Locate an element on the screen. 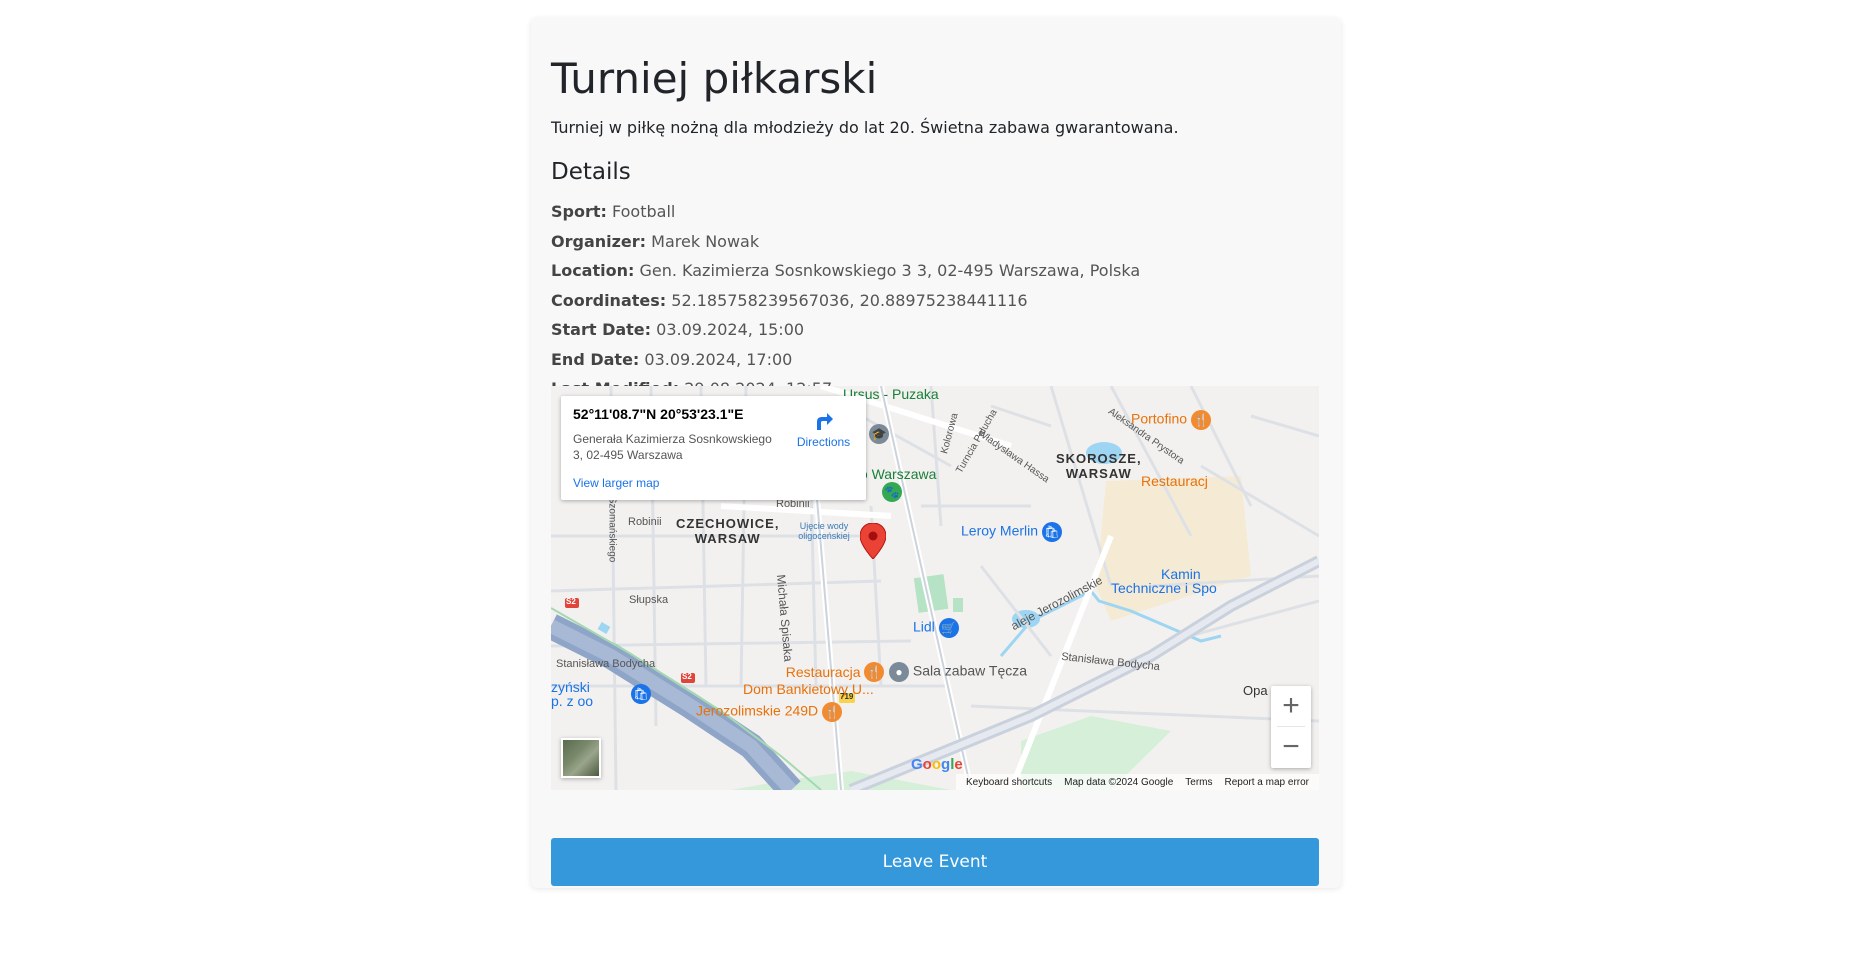 The image size is (1849, 958). paw-icon: 🐾 is located at coordinates (892, 492).